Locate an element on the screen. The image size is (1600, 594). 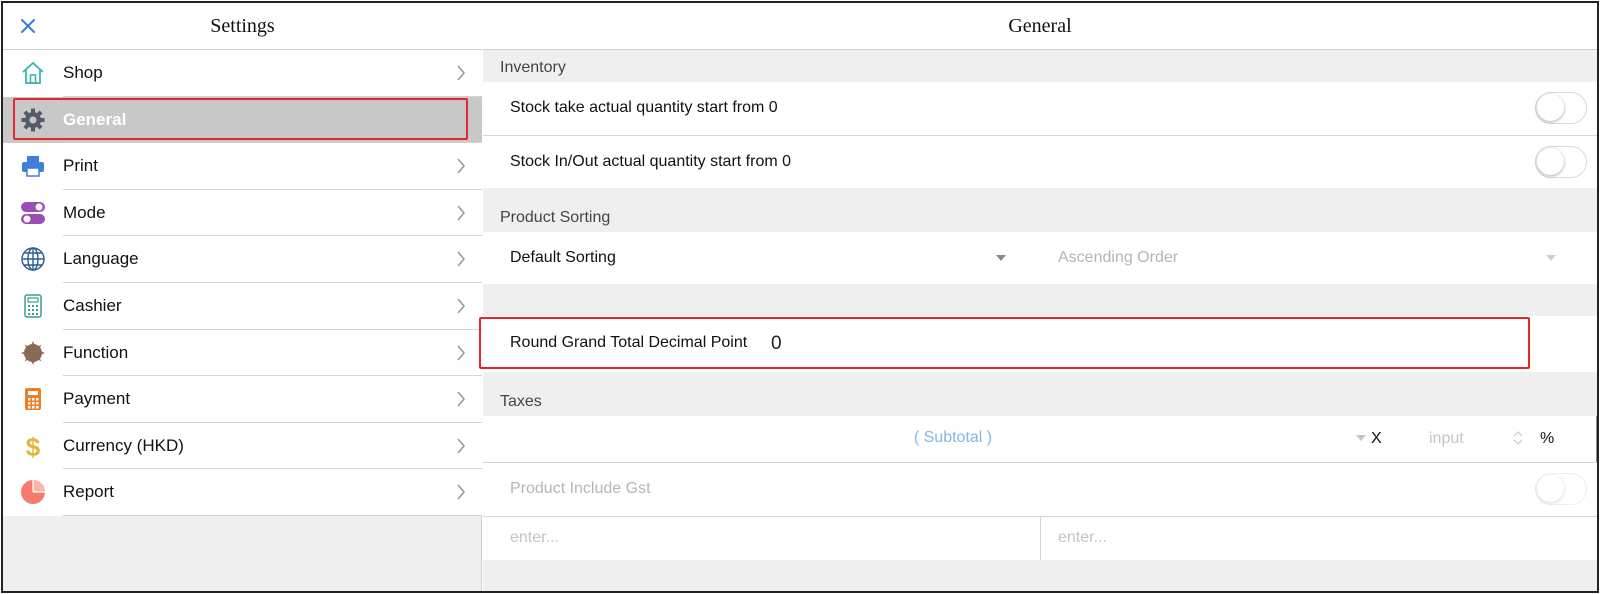
multiply-sign: X is located at coordinates (1376, 438).